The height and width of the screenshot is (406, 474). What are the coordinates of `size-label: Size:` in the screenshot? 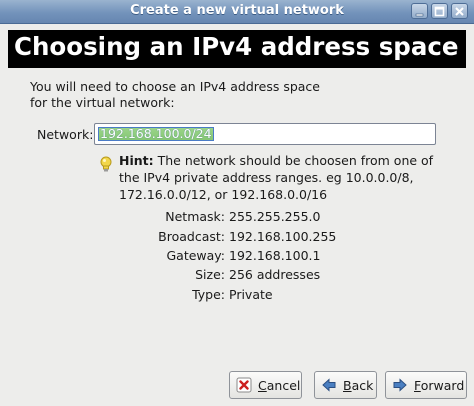 It's located at (210, 274).